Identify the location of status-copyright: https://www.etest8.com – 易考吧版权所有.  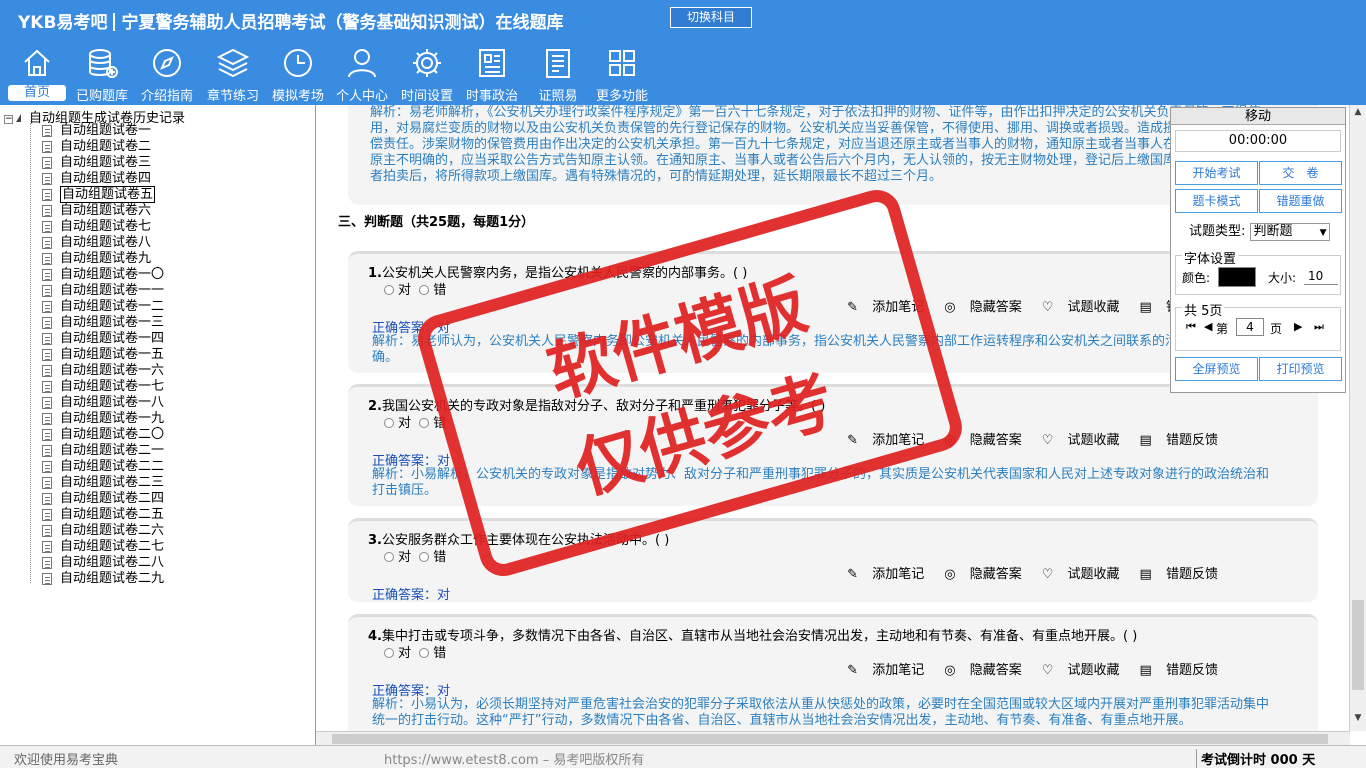
(514, 760).